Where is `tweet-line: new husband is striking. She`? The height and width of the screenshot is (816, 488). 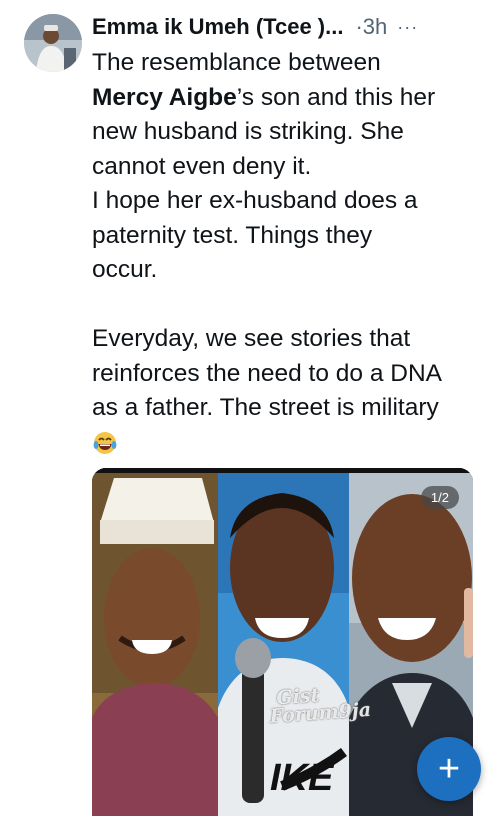
tweet-line: new husband is striking. She is located at coordinates (248, 131).